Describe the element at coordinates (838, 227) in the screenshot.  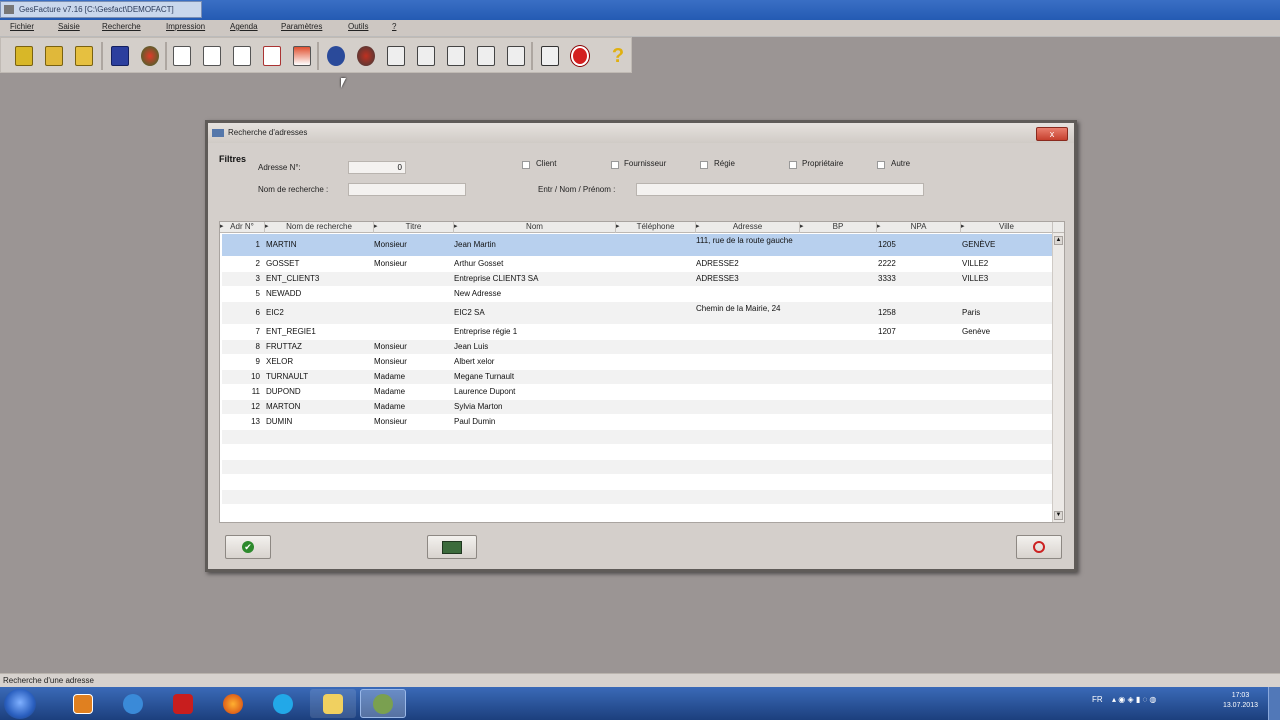
I see `col-bp: BP` at that location.